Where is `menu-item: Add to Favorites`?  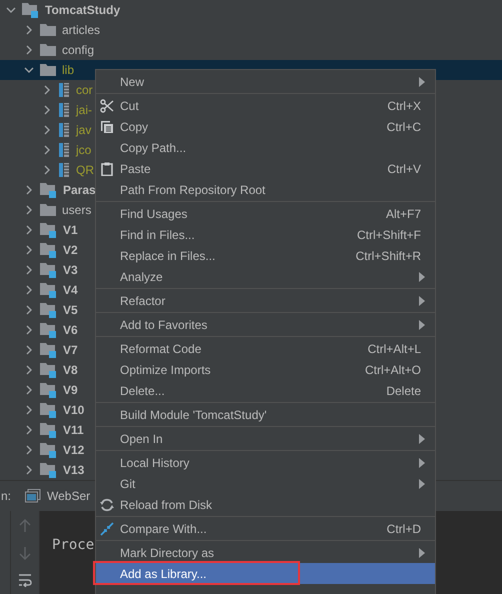 menu-item: Add to Favorites is located at coordinates (265, 324).